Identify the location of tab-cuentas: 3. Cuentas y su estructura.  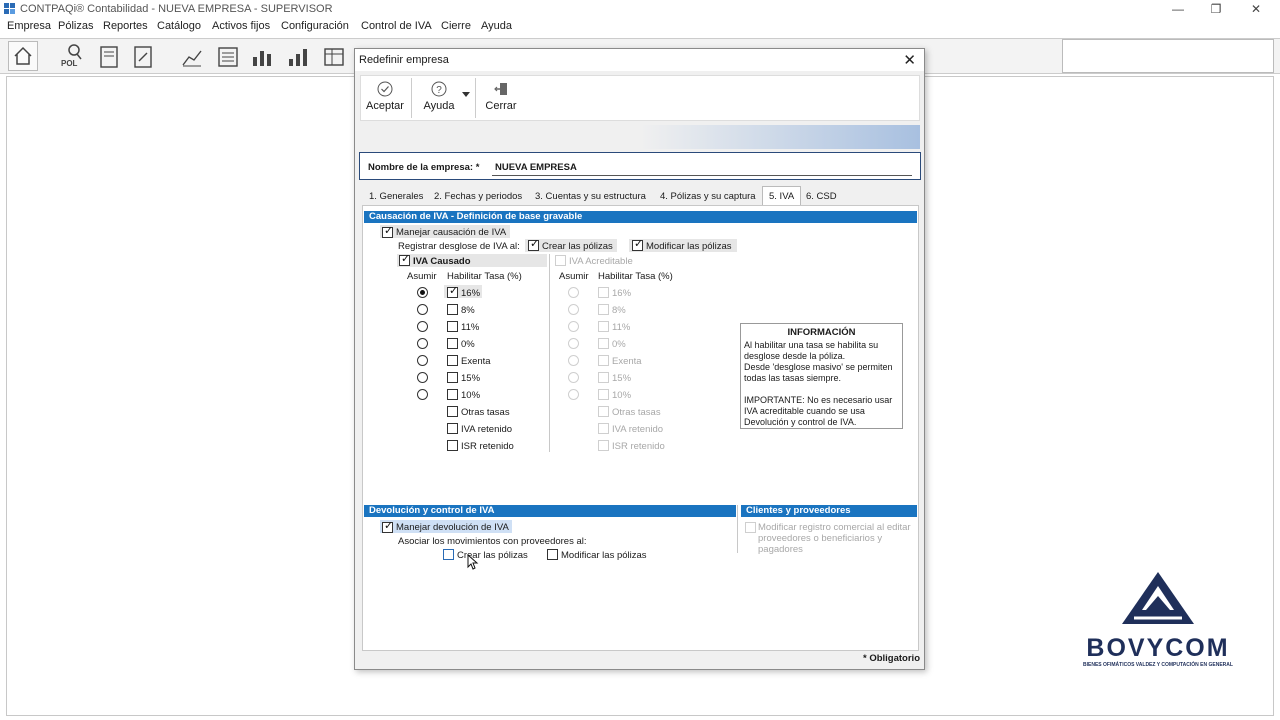
(590, 196).